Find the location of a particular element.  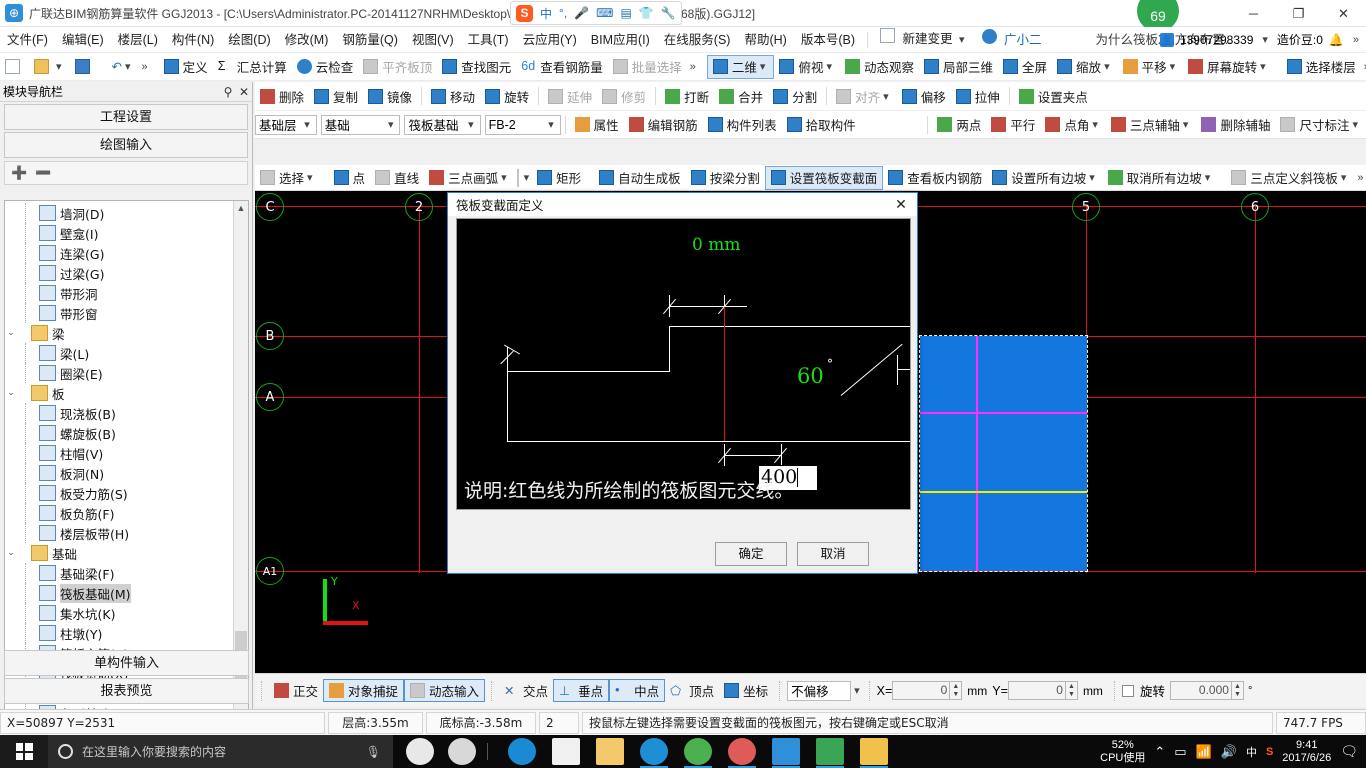

taskbar-app-3-icon is located at coordinates (654, 751).